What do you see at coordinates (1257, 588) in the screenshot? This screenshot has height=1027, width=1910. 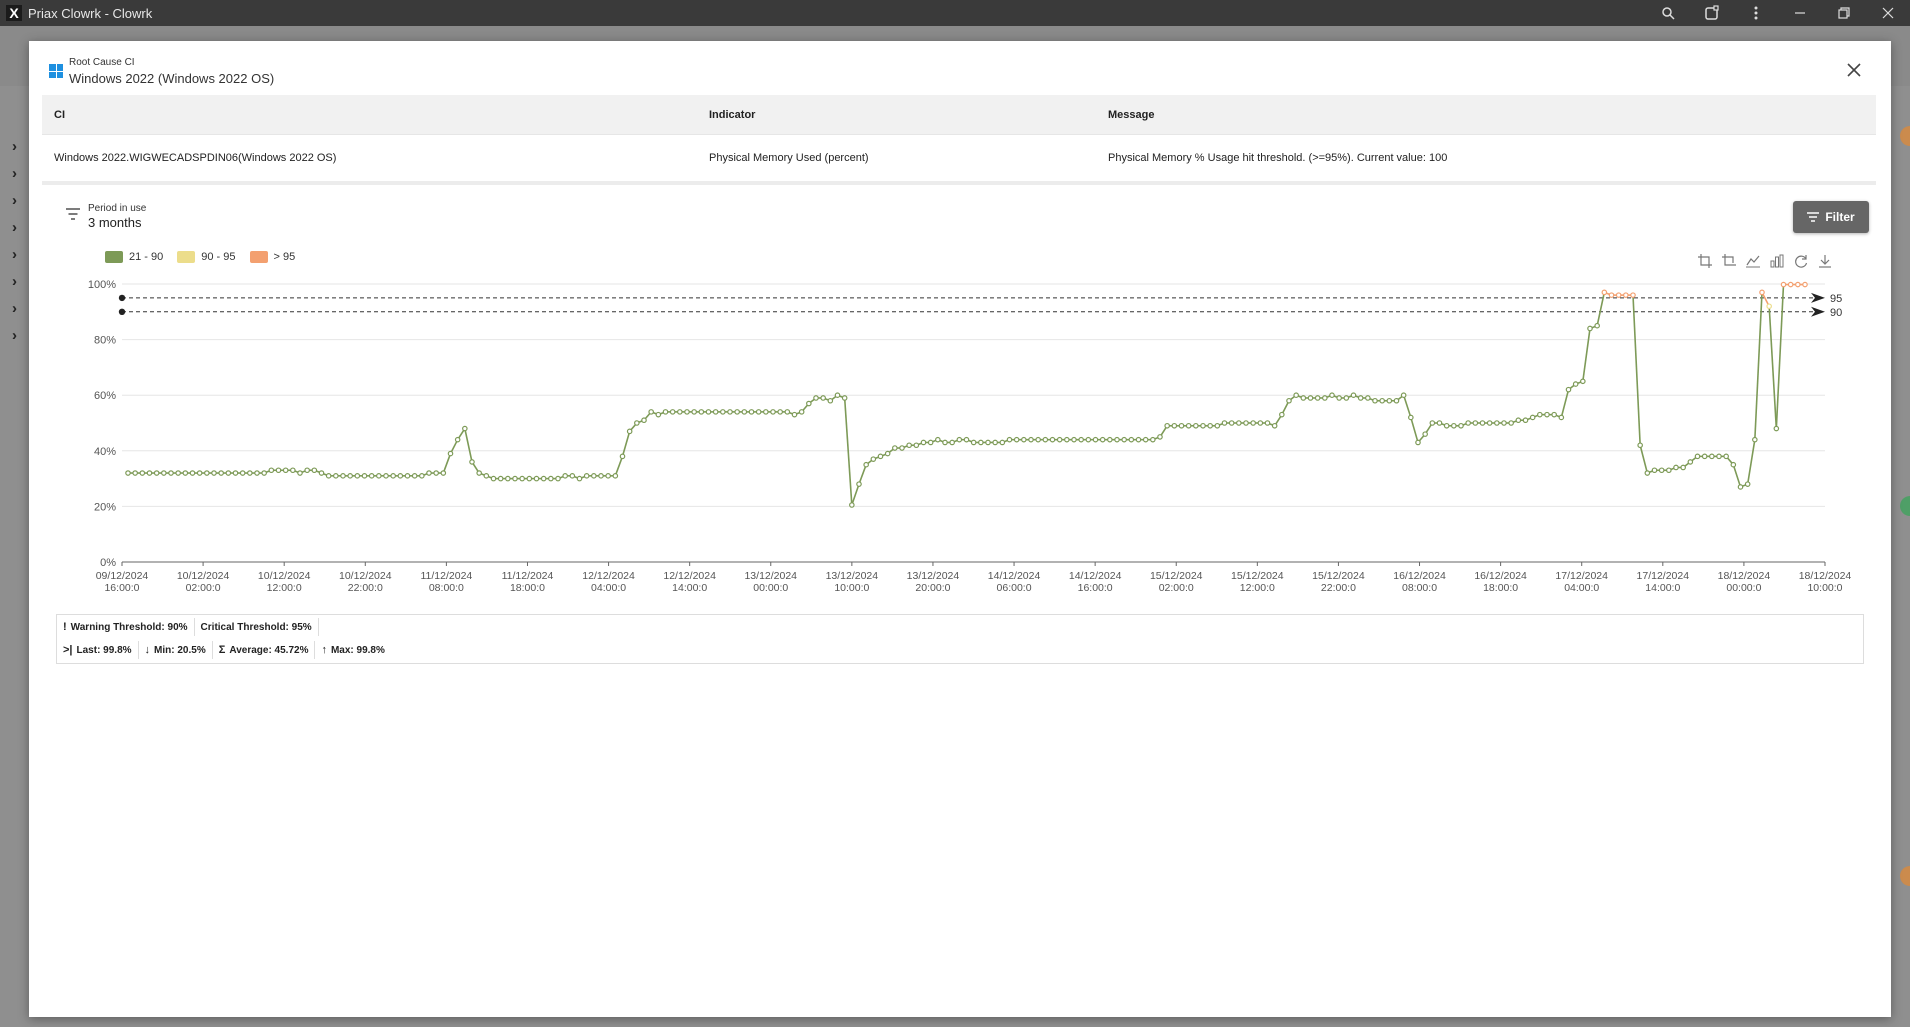 I see `x-tick-label: 12:00:0` at bounding box center [1257, 588].